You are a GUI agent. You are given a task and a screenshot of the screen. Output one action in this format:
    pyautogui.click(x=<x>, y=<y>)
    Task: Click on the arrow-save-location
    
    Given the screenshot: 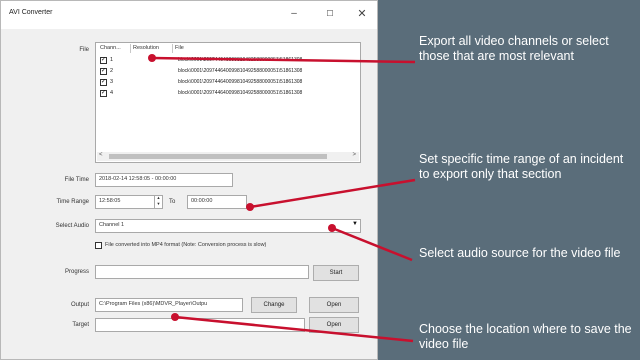 What is the action you would take?
    pyautogui.click(x=294, y=329)
    